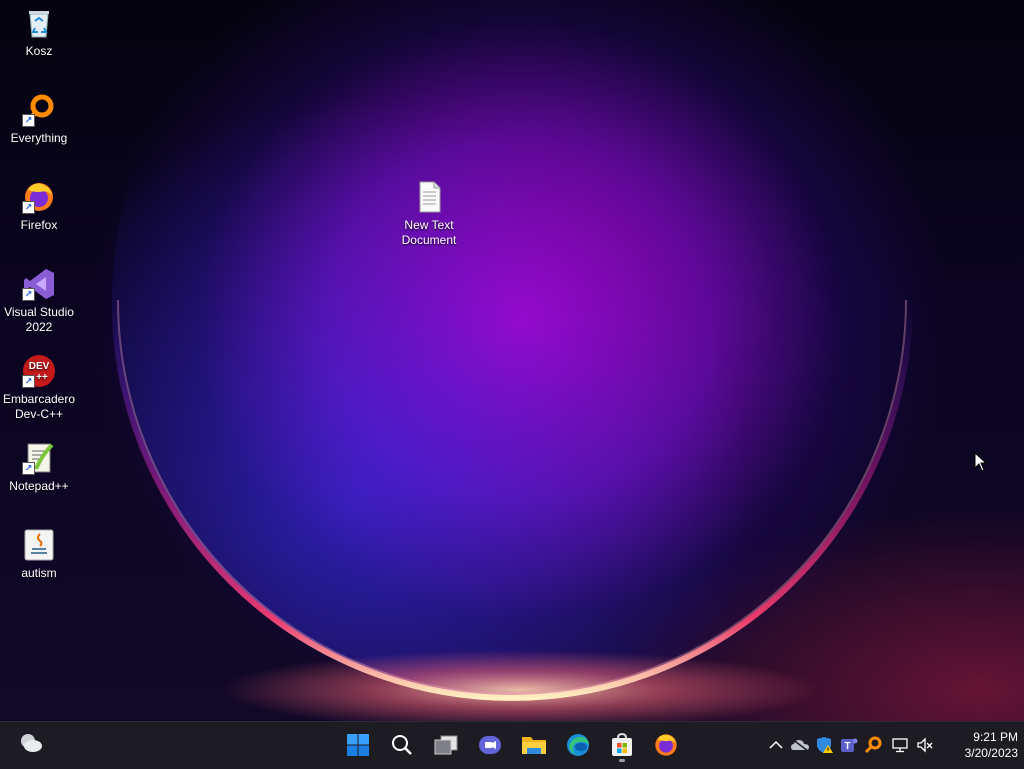 The width and height of the screenshot is (1024, 769). I want to click on clock: 9:21 PM 3/20/2023, so click(978, 745).